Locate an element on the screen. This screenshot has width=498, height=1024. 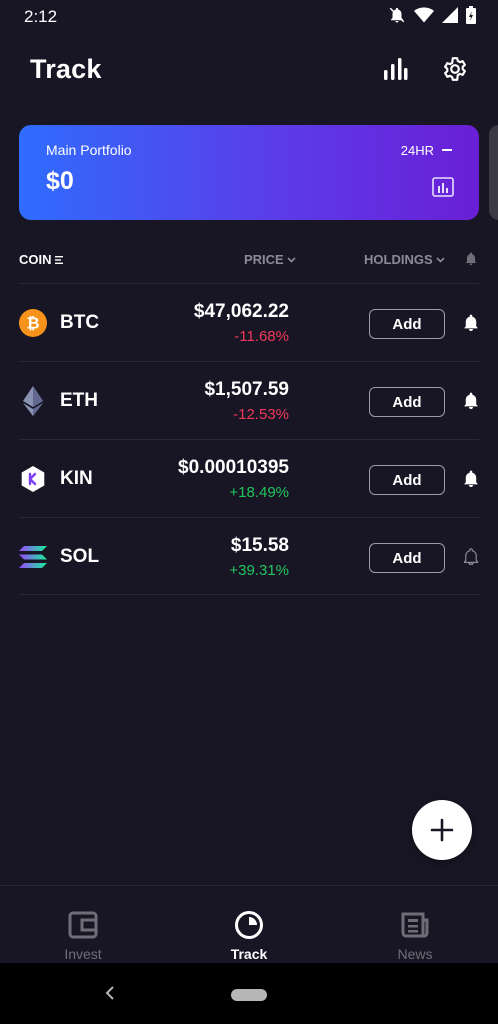
coin-price: $47,062.22 is located at coordinates (241, 311).